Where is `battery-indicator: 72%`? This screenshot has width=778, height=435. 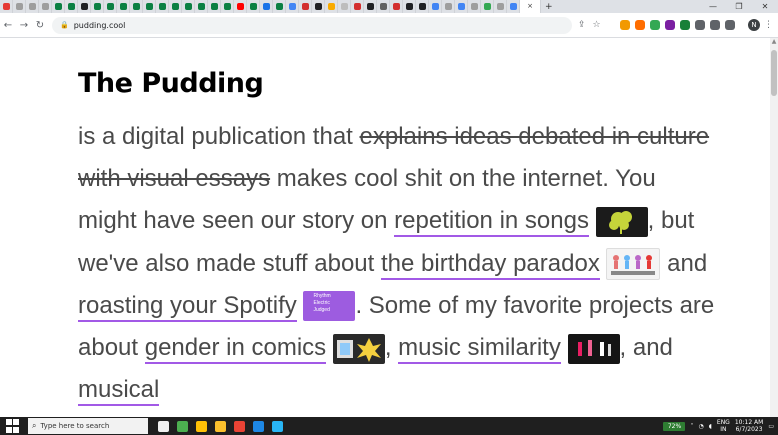
battery-indicator: 72% is located at coordinates (674, 426).